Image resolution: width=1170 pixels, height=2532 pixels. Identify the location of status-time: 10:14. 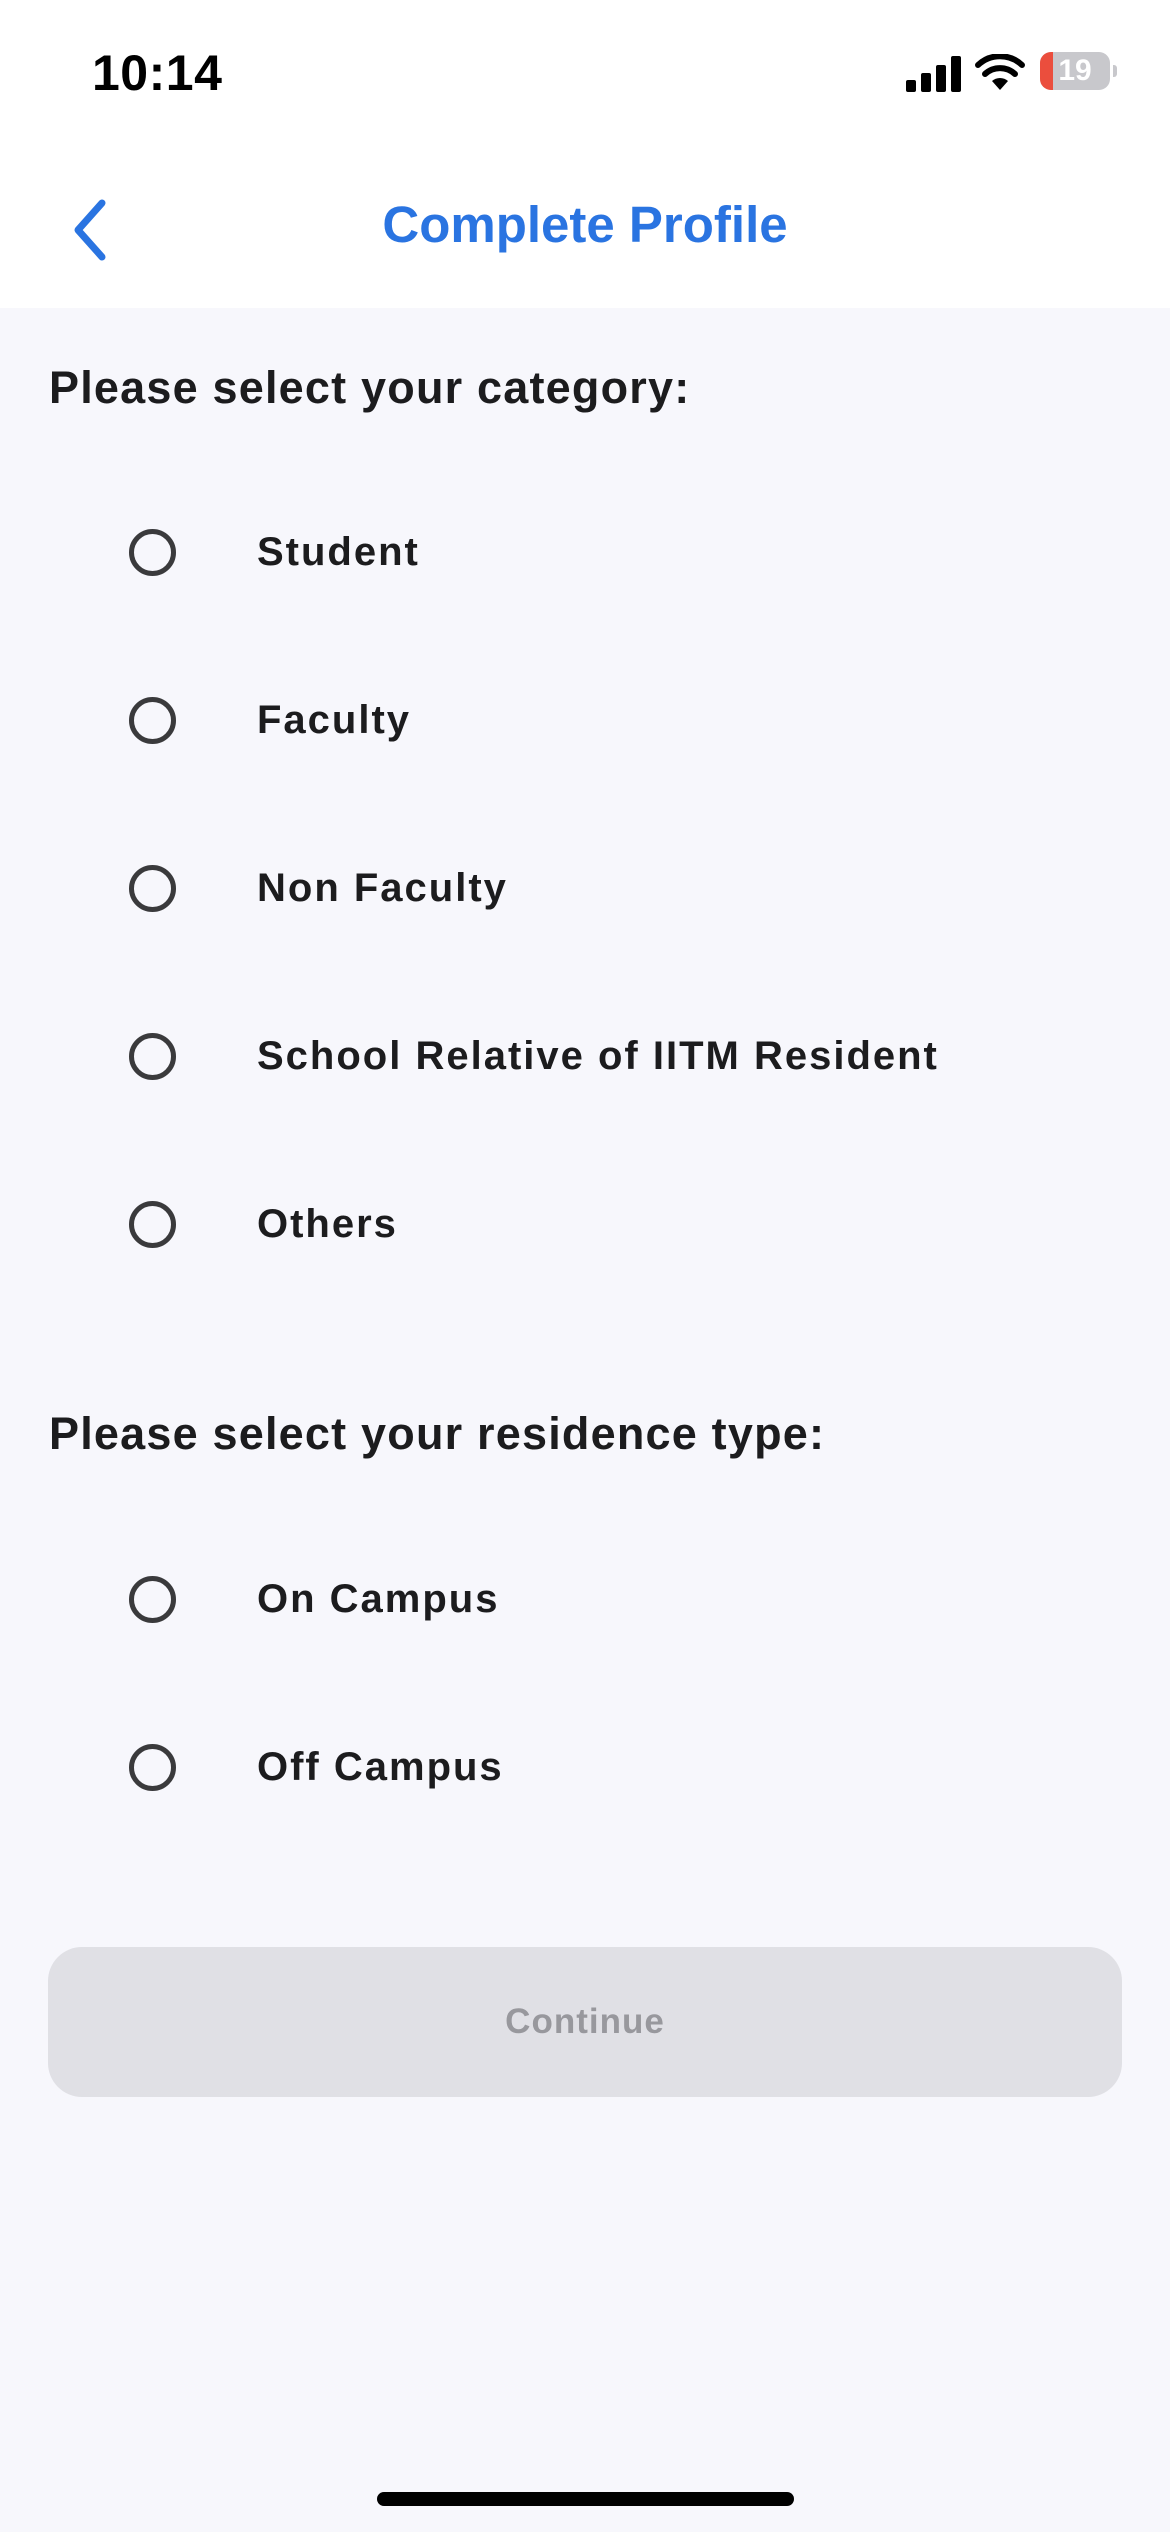
(157, 73).